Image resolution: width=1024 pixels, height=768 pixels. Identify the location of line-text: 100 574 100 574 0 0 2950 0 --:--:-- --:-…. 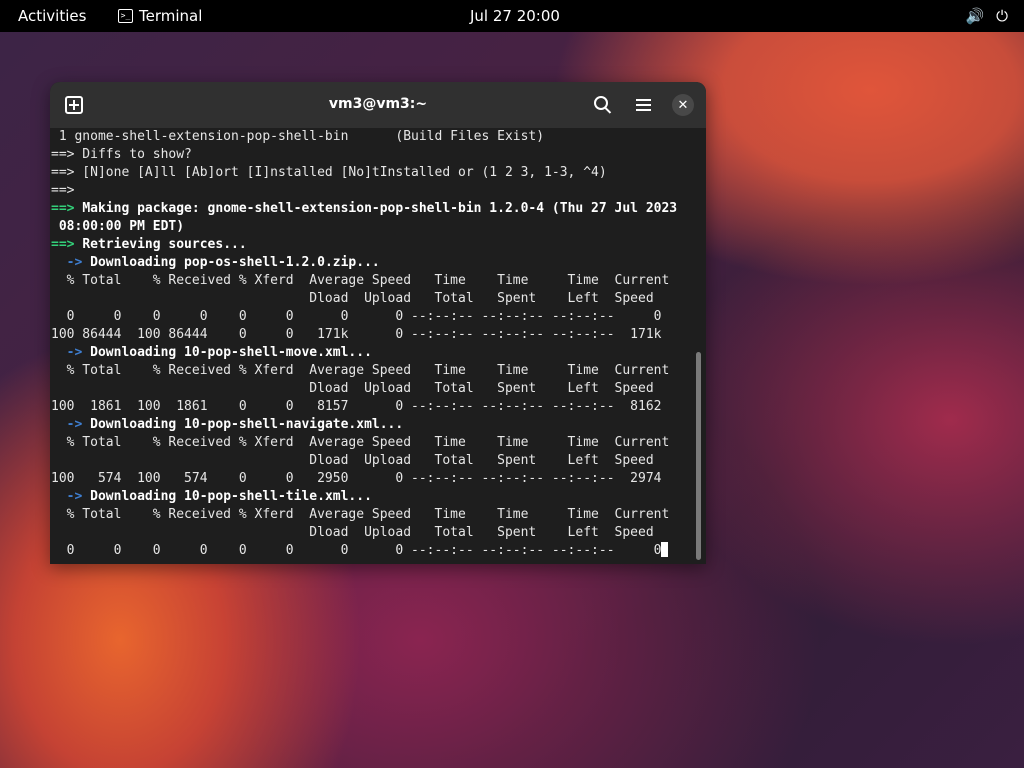
(356, 478).